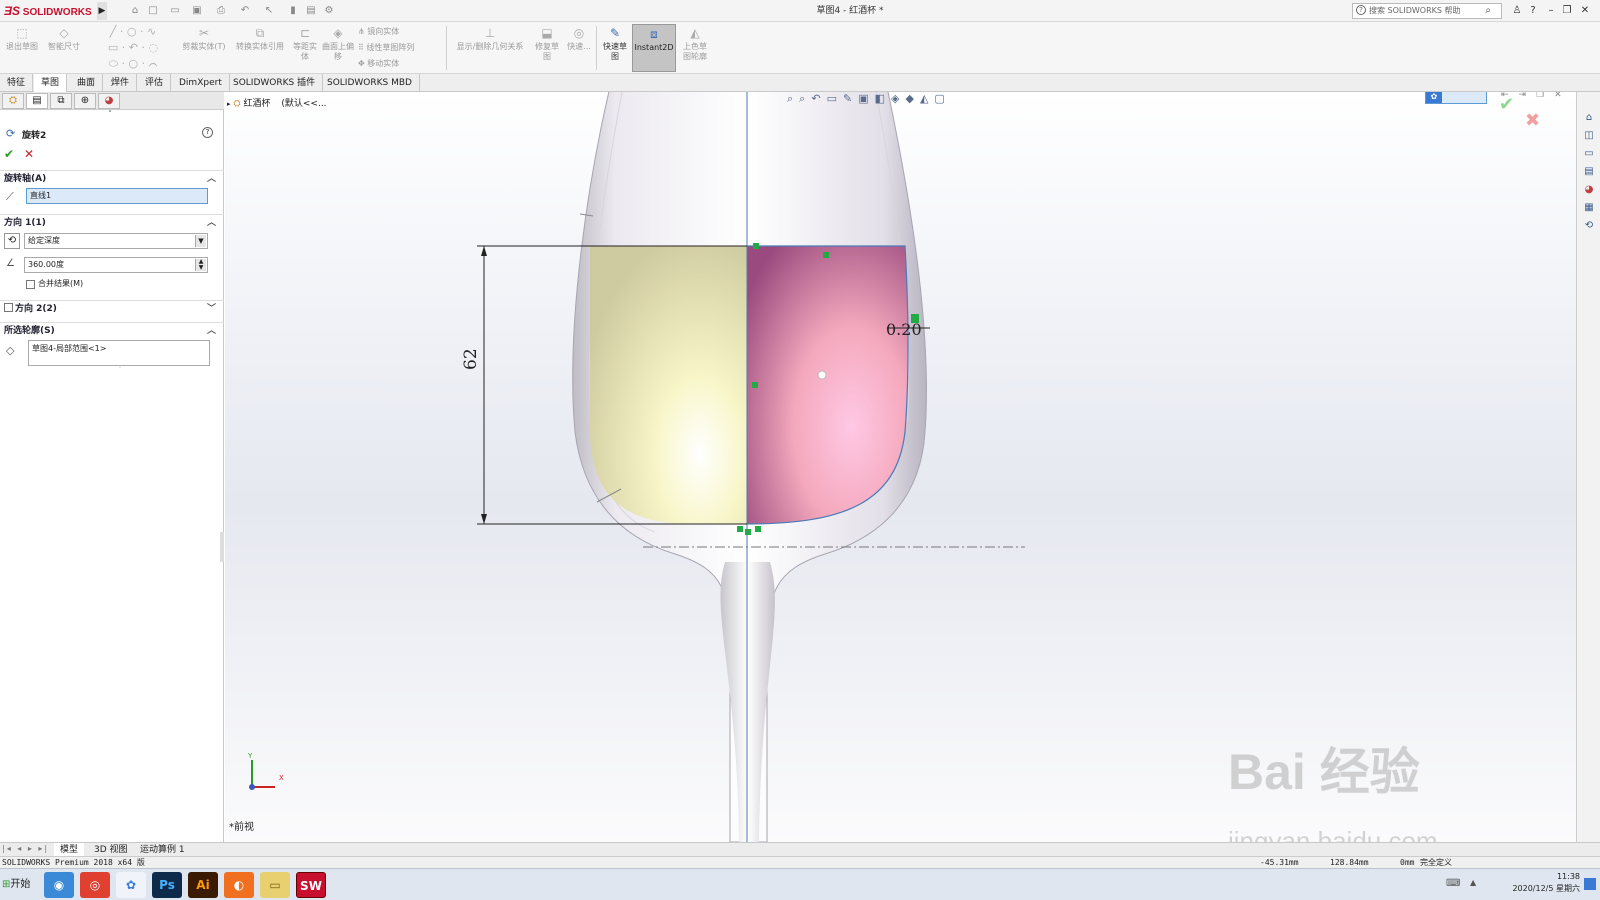 This screenshot has height=900, width=1600. I want to click on dynamic-annotation-icon: ✎, so click(850, 98).